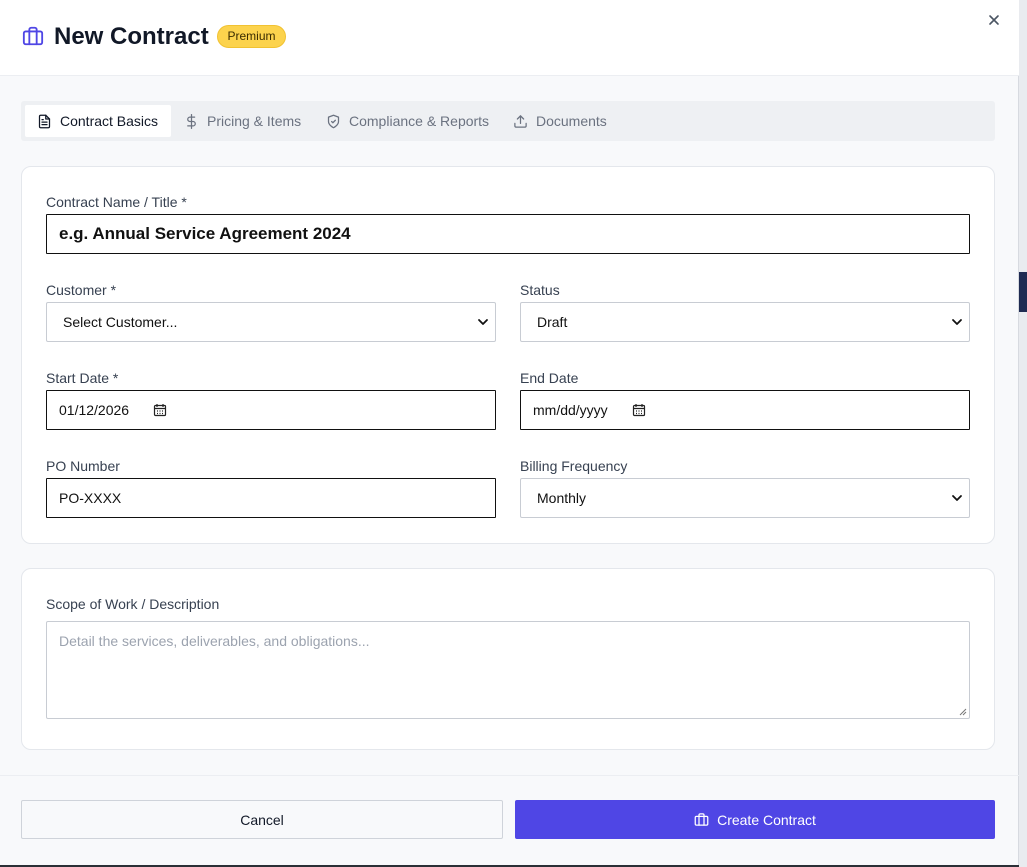 The image size is (1027, 867). What do you see at coordinates (549, 378) in the screenshot?
I see `end-date-label: End Date` at bounding box center [549, 378].